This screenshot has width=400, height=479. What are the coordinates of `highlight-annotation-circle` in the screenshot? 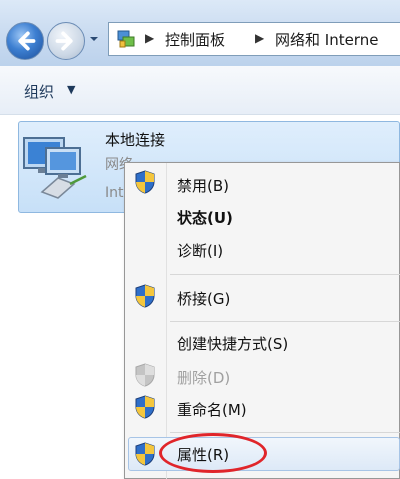 It's located at (213, 453).